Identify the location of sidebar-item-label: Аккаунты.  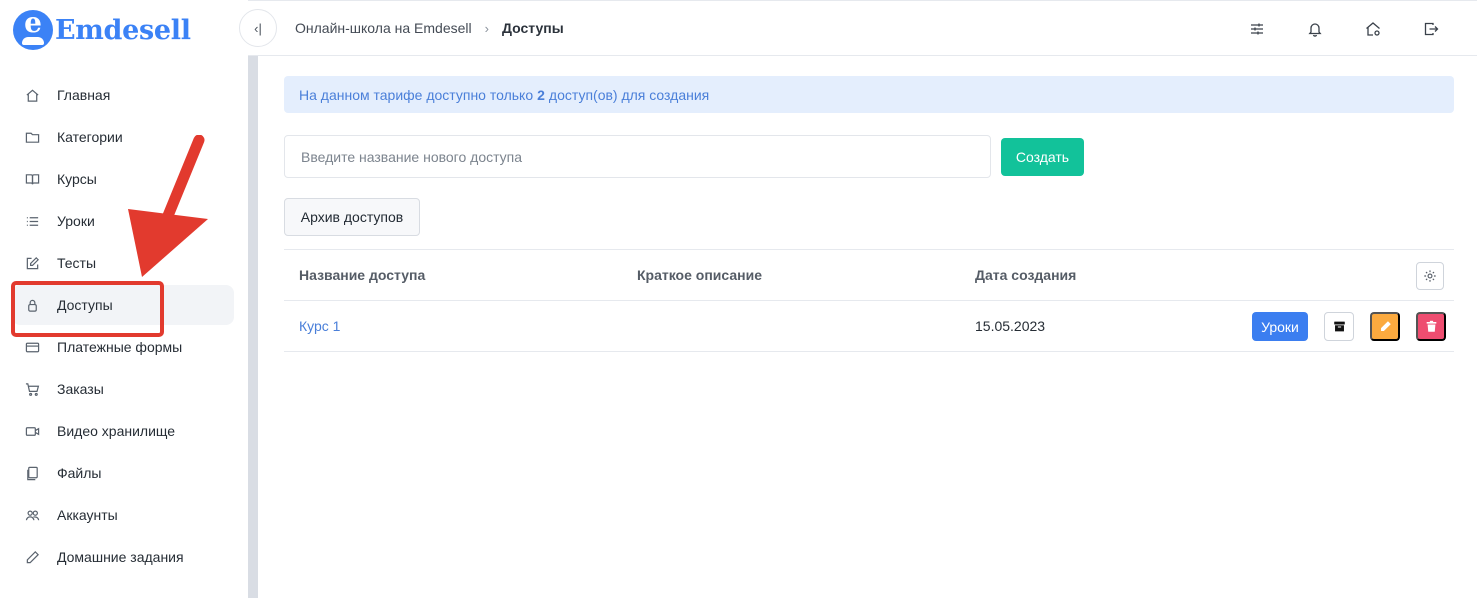
(87, 515).